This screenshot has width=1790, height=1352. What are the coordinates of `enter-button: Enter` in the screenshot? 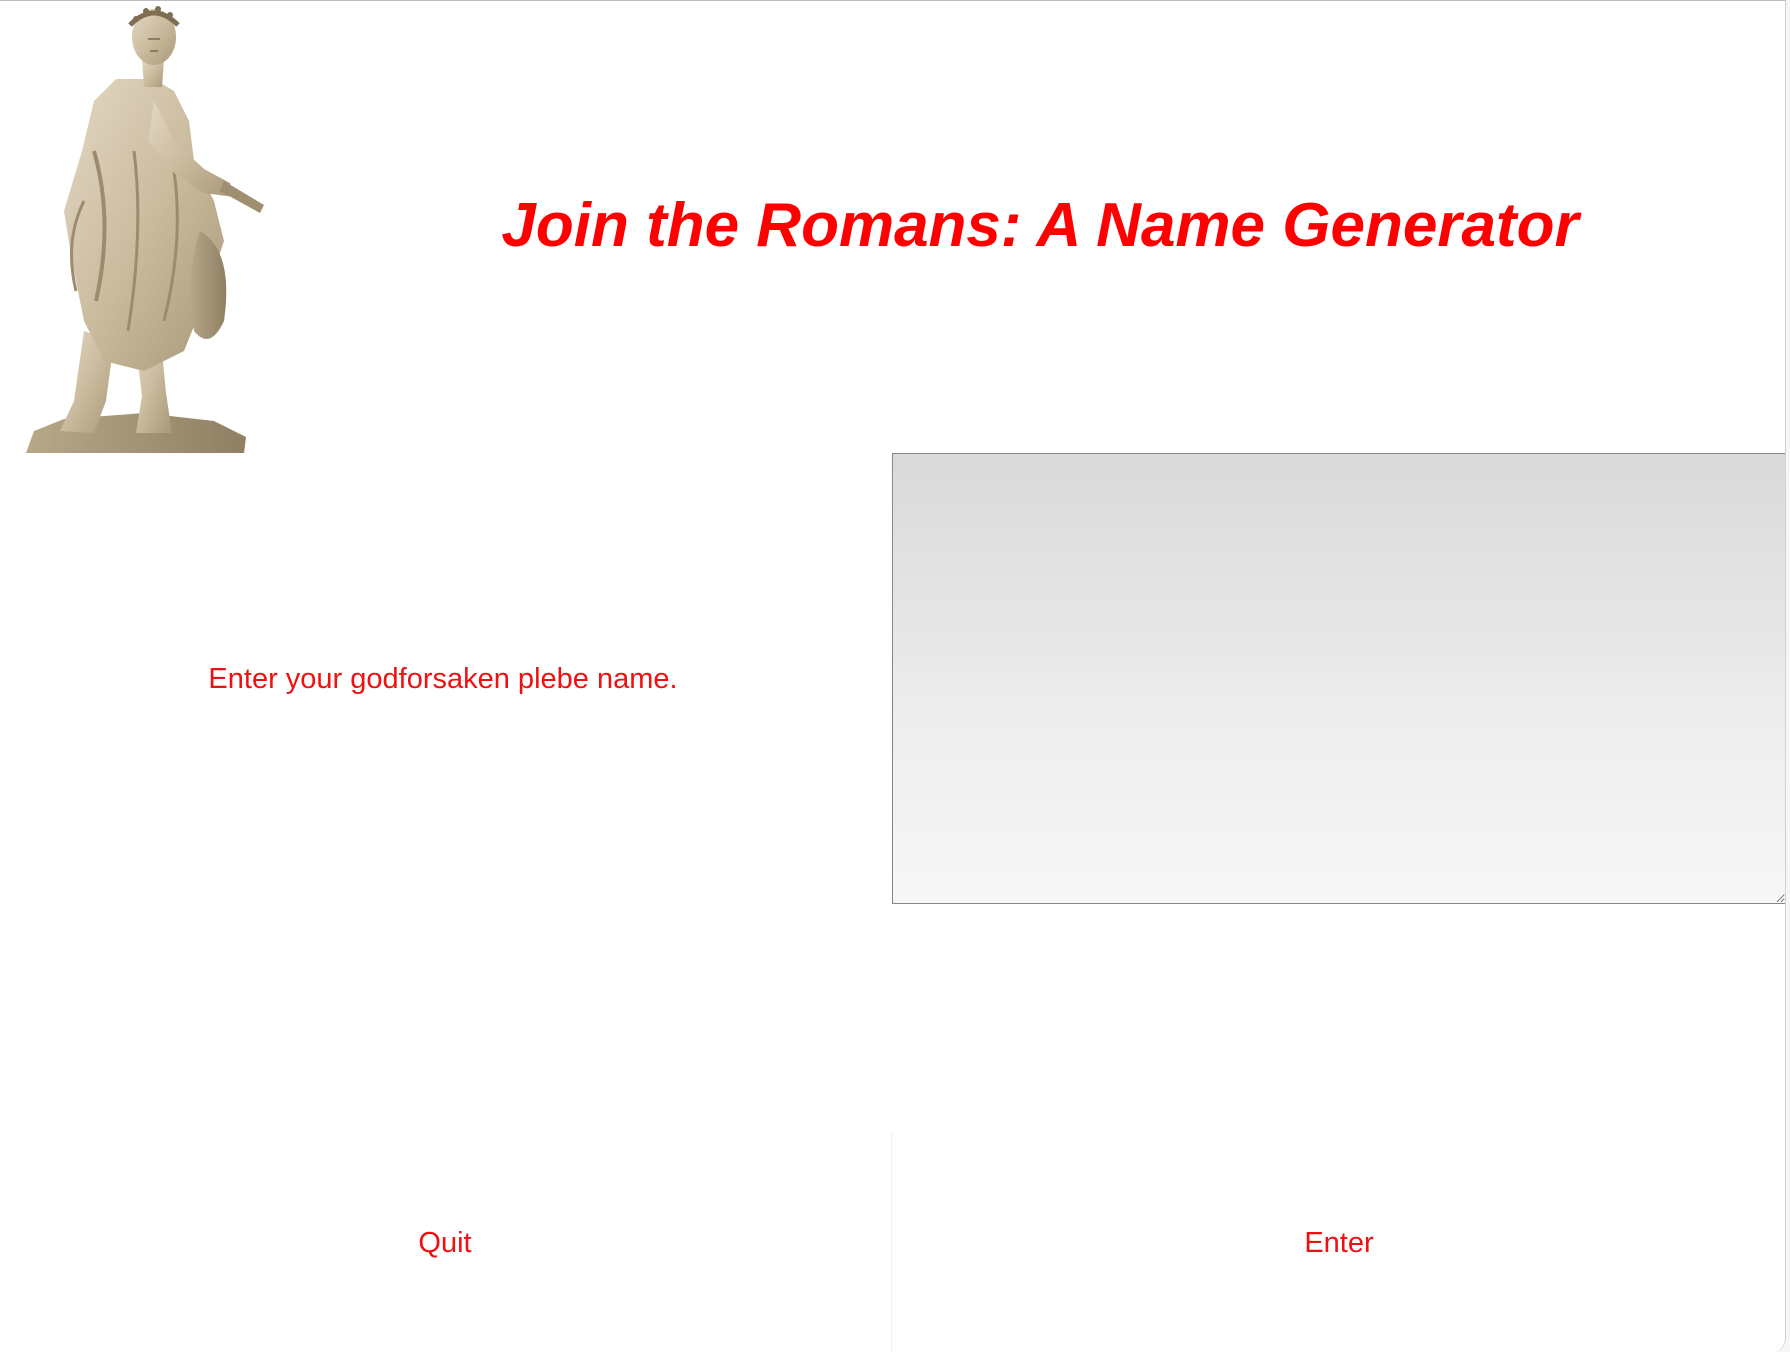 It's located at (1338, 1242).